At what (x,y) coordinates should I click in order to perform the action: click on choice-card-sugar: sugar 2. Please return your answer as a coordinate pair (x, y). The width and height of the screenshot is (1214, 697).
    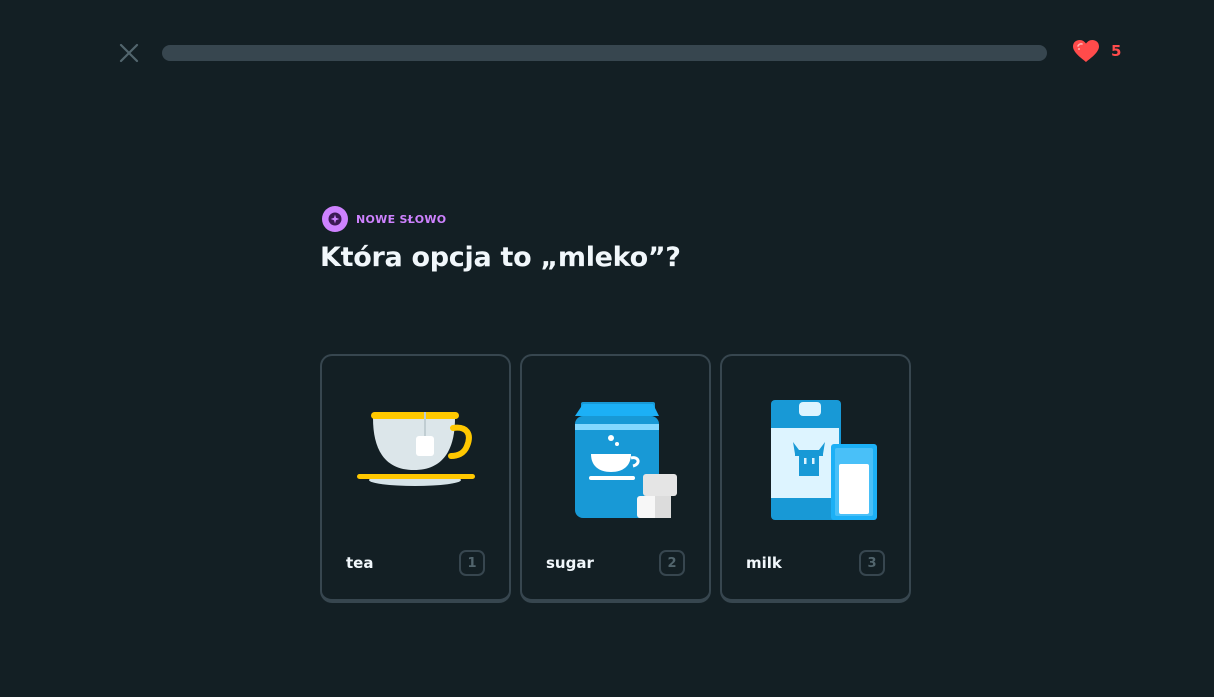
    Looking at the image, I should click on (615, 478).